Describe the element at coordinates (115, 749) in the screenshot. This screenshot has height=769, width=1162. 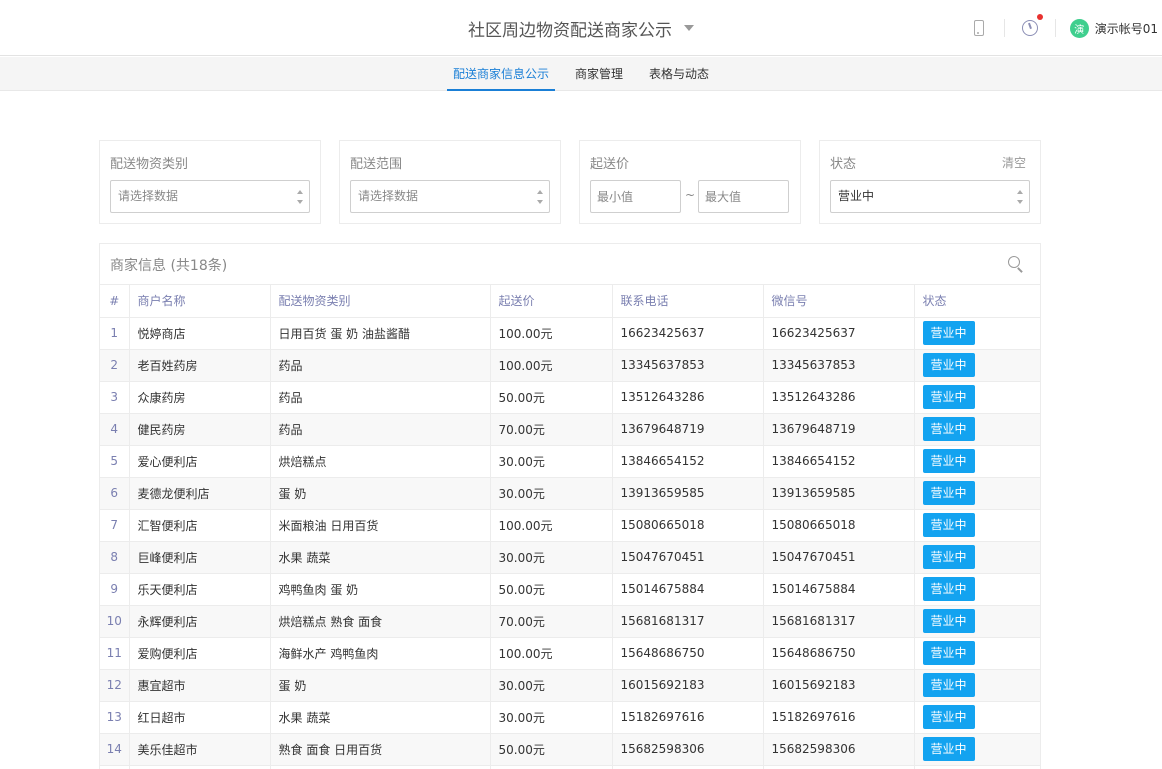
I see `cell-no: 14` at that location.